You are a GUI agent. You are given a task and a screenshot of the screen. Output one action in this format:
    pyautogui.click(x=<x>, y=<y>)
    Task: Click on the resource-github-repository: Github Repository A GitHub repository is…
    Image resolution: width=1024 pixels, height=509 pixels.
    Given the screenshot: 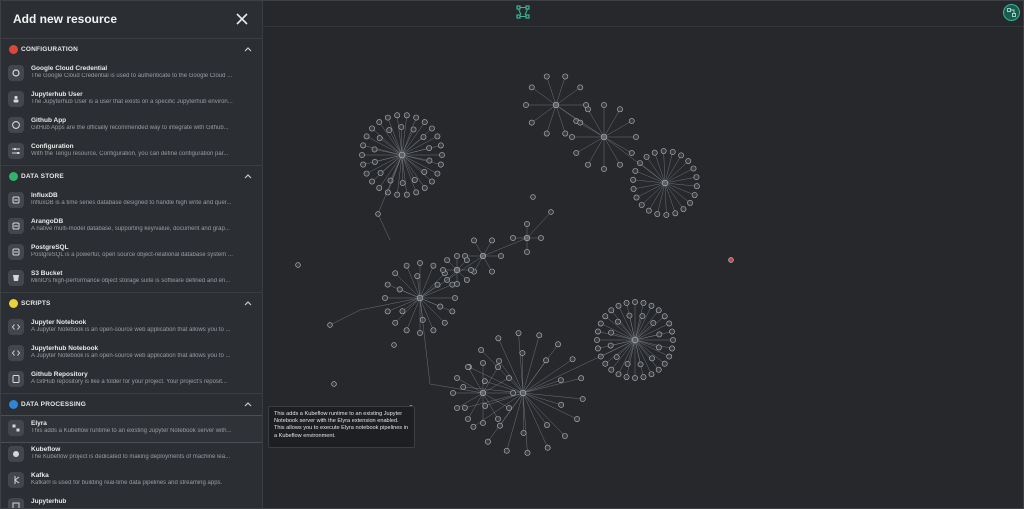 What is the action you would take?
    pyautogui.click(x=131, y=380)
    